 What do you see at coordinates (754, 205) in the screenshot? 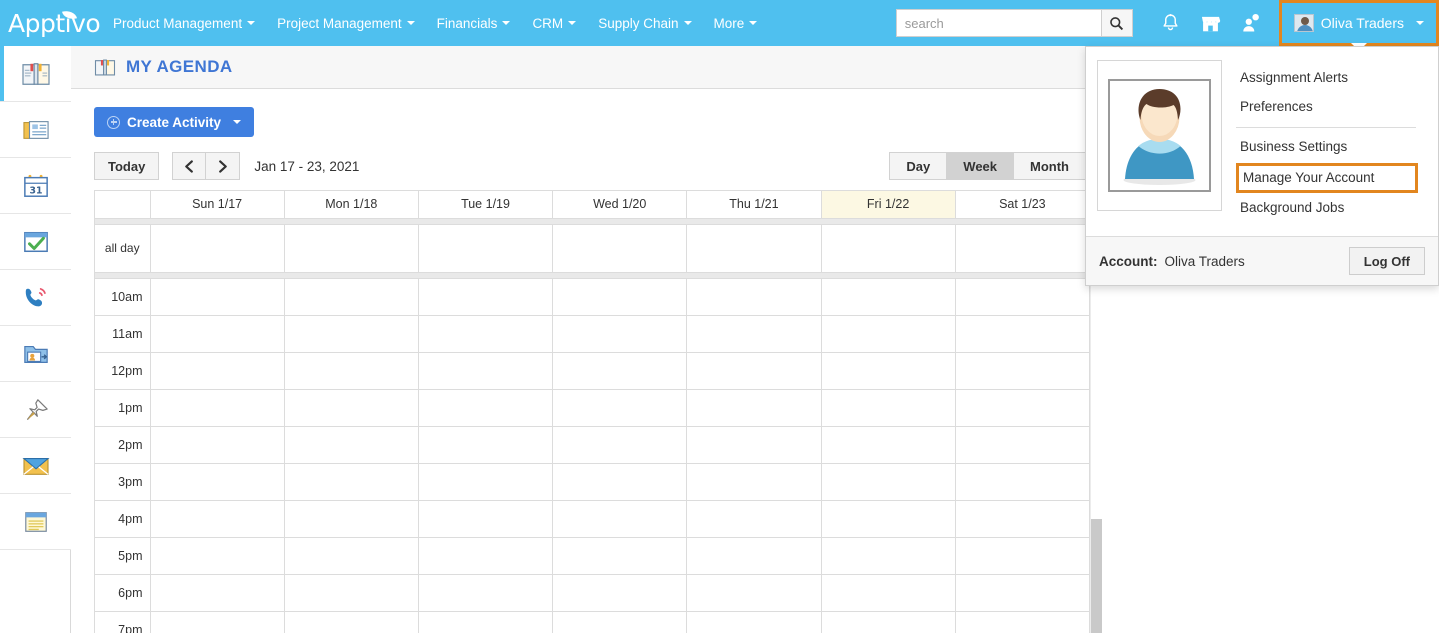
I see `day-header-thu: Thu 1/21` at bounding box center [754, 205].